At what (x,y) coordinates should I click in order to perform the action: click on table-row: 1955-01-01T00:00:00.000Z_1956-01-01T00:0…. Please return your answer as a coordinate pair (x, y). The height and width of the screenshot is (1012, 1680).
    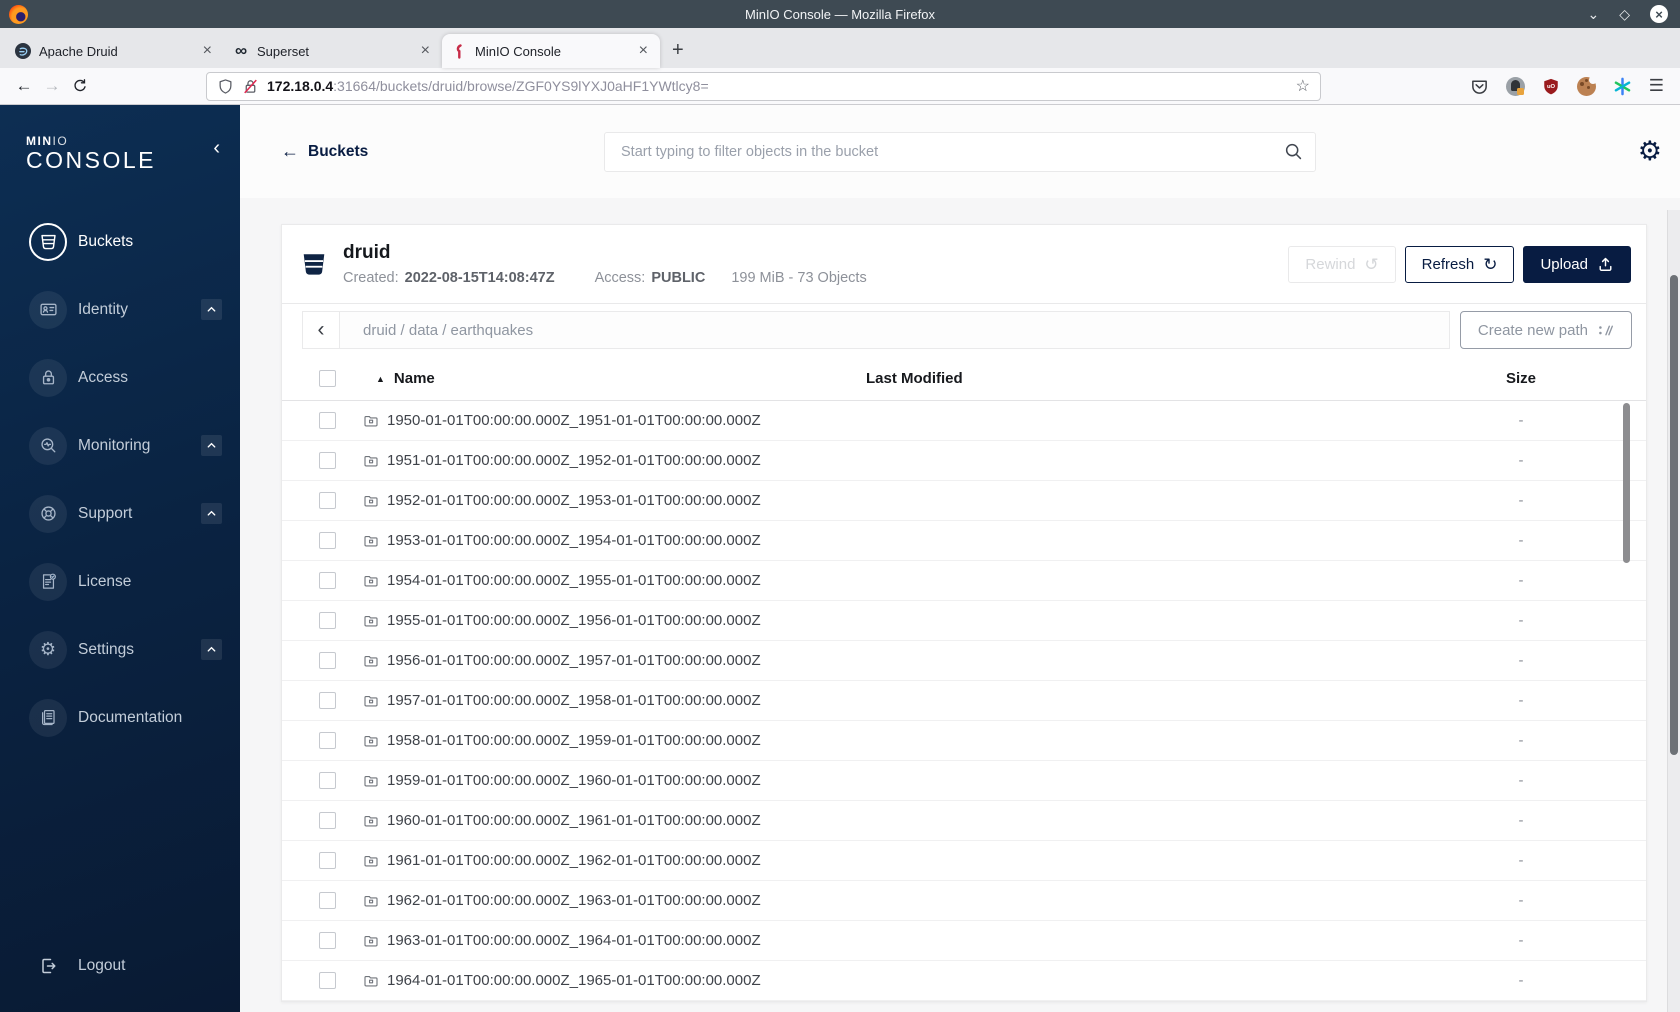
    Looking at the image, I should click on (964, 621).